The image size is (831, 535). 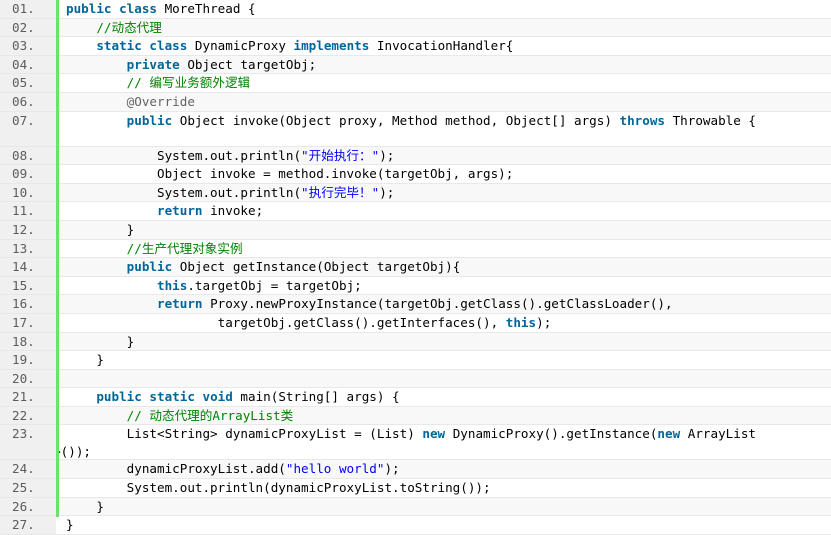 I want to click on line-text: //生产代理对象实例, so click(x=154, y=248).